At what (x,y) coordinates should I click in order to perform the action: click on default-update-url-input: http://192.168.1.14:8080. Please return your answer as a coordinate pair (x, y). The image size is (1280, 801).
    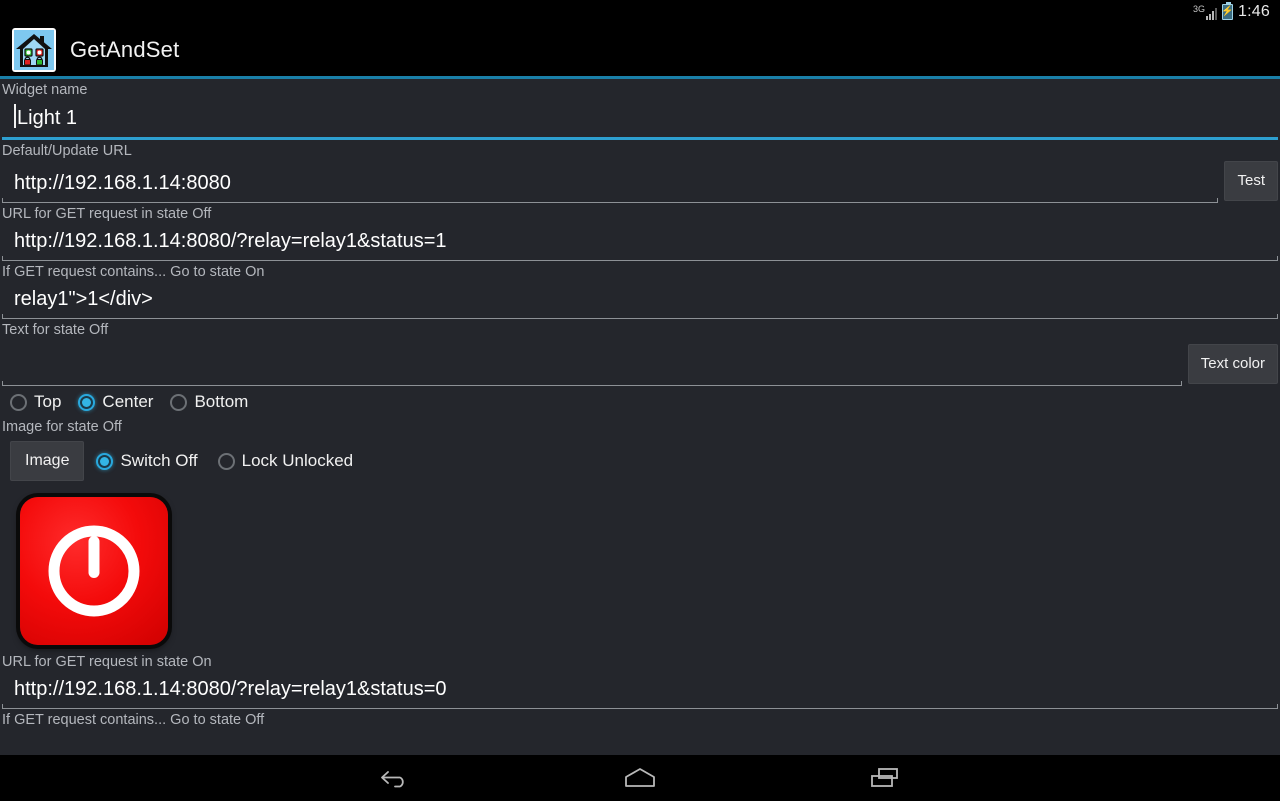
    Looking at the image, I should click on (610, 184).